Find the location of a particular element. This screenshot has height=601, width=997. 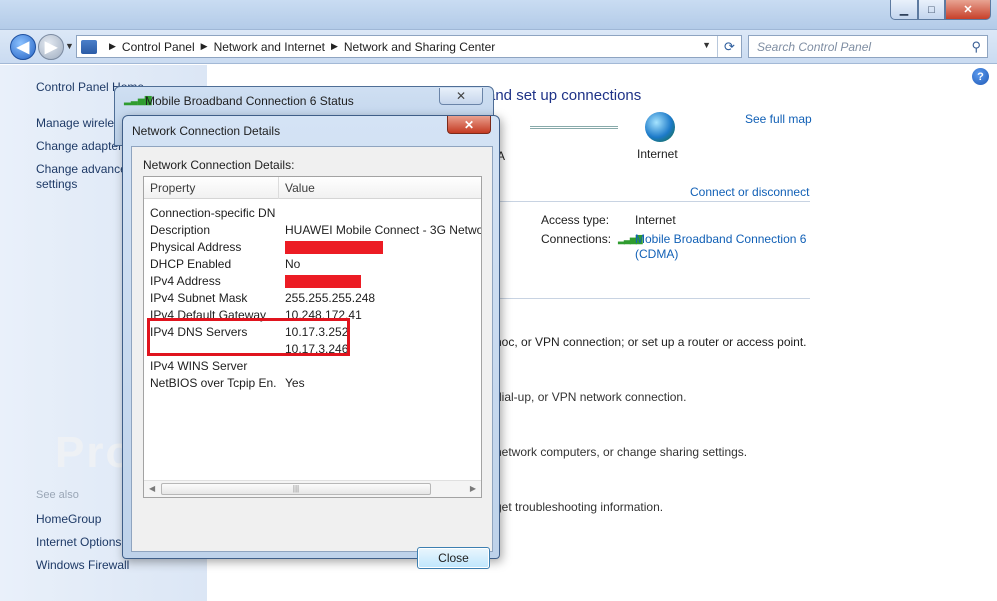

access-type-value: Internet is located at coordinates (655, 220).